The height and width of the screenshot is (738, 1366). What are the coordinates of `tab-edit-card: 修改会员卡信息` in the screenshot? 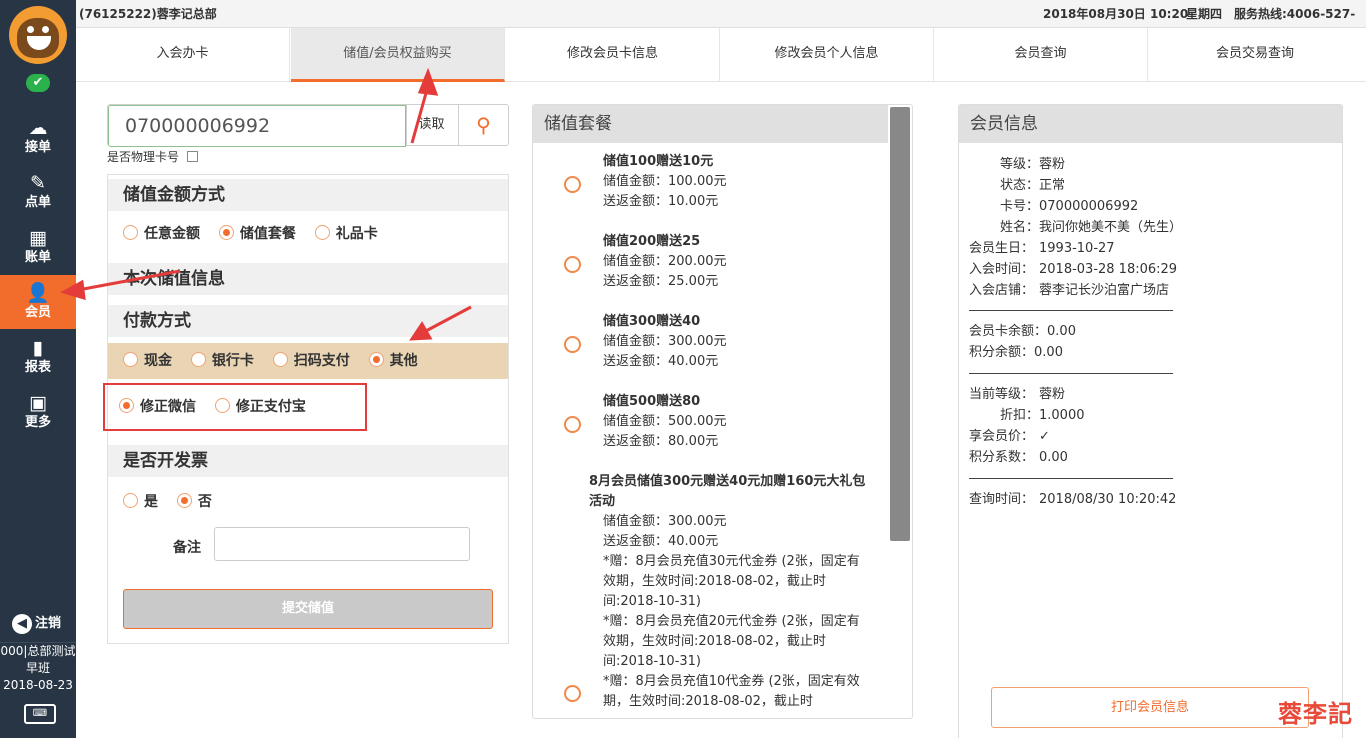 It's located at (613, 55).